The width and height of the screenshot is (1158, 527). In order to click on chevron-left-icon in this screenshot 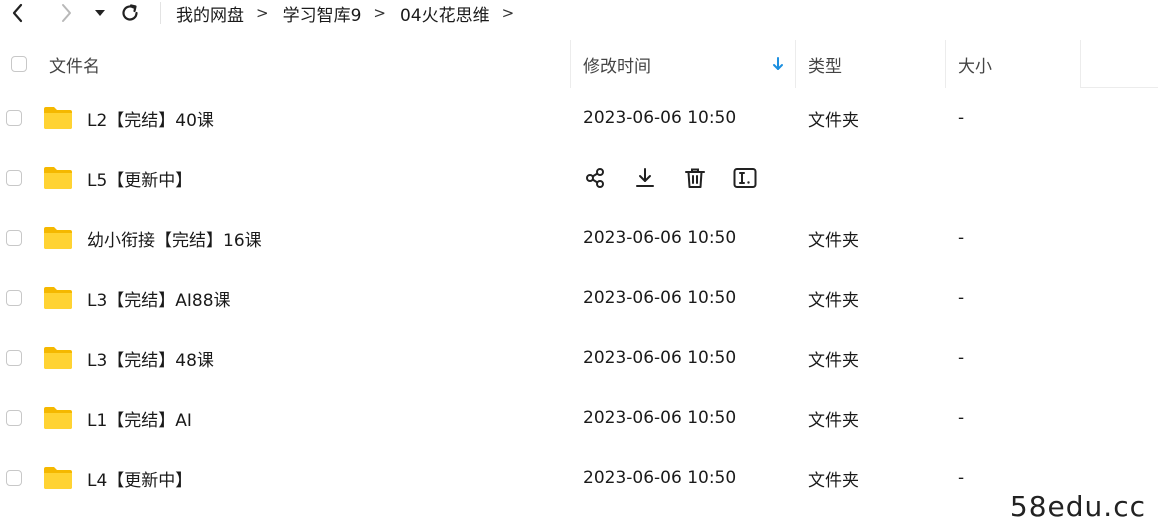, I will do `click(17, 13)`.